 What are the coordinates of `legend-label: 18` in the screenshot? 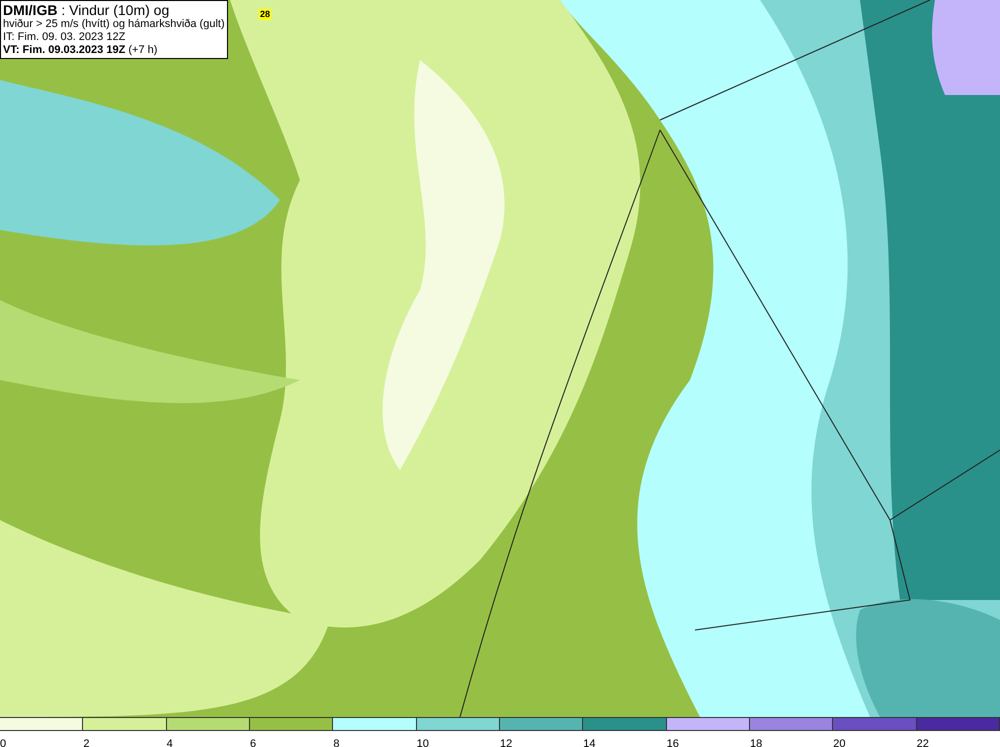 It's located at (756, 742).